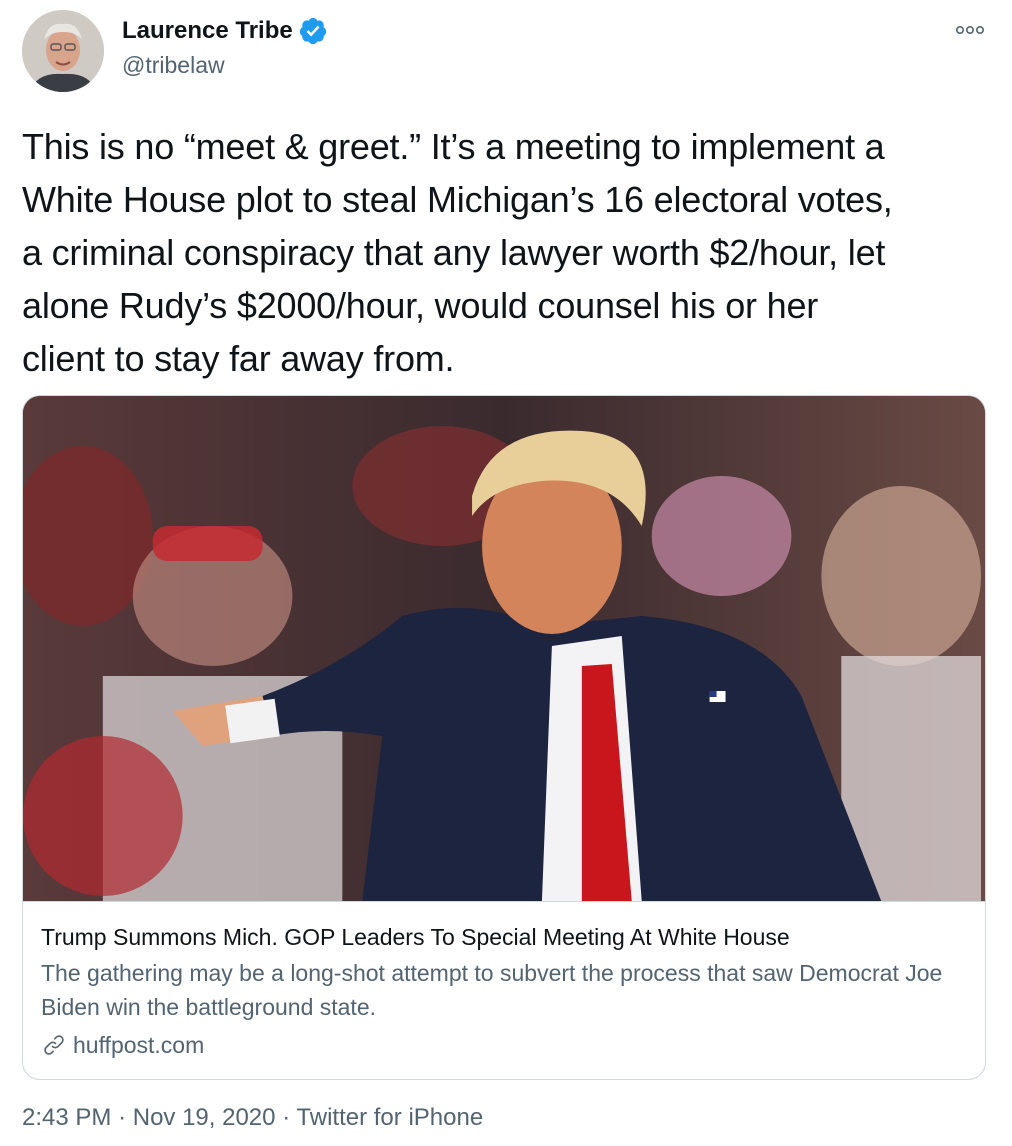 The height and width of the screenshot is (1146, 1012). Describe the element at coordinates (139, 1045) in the screenshot. I see `card-domain: huffpost.com` at that location.